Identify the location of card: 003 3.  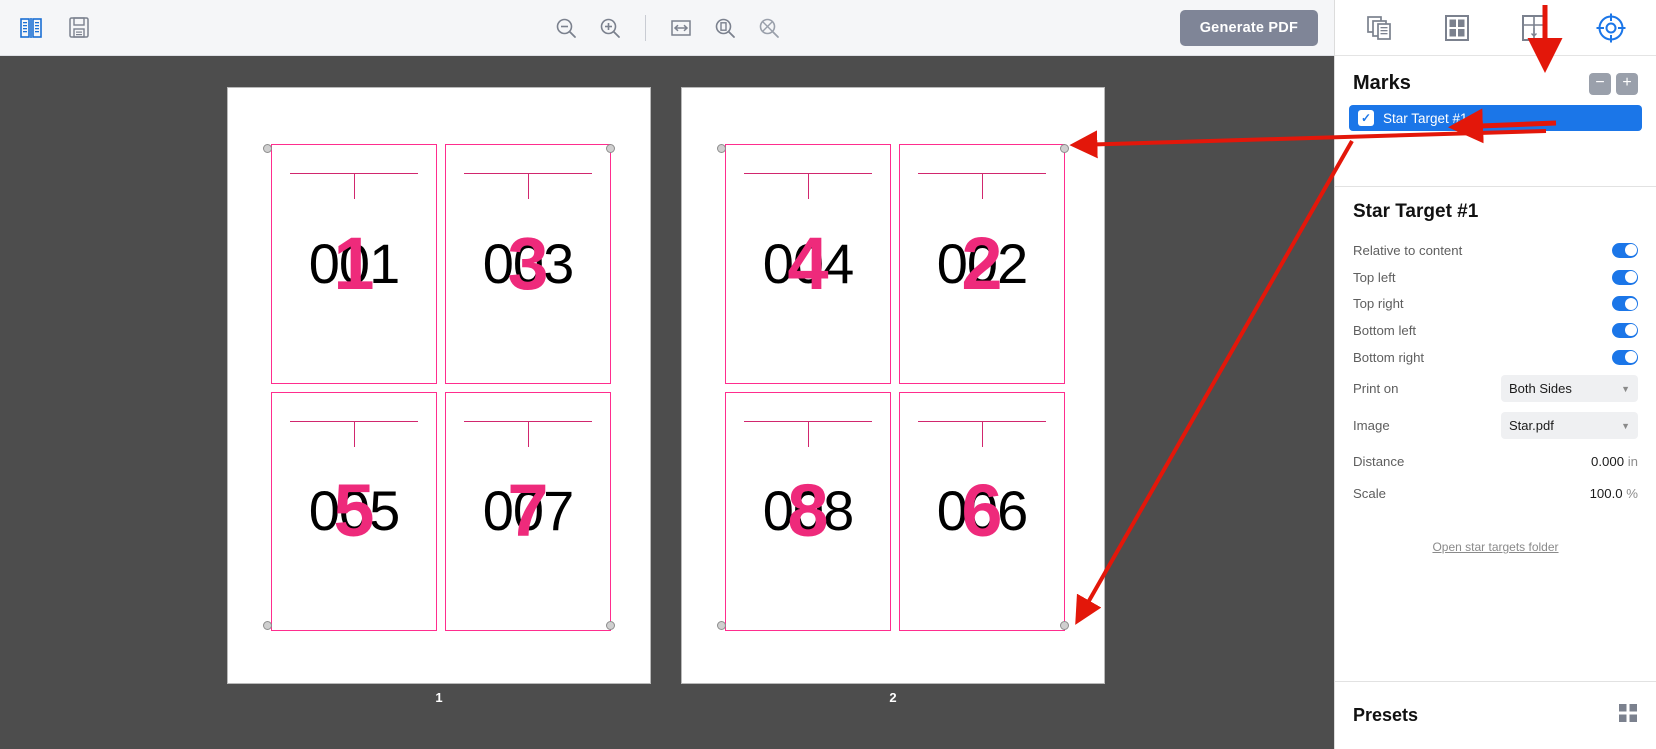
(528, 264).